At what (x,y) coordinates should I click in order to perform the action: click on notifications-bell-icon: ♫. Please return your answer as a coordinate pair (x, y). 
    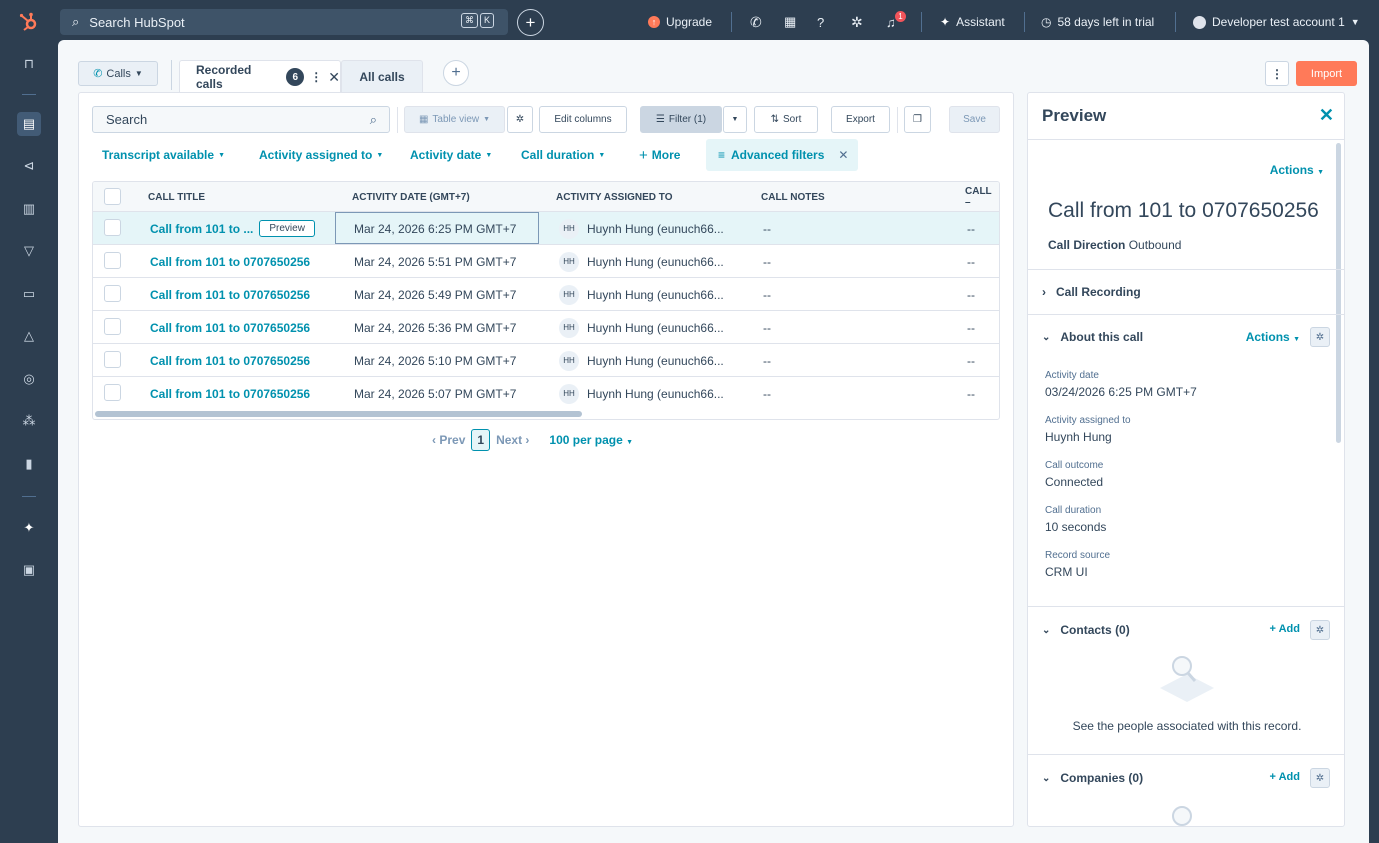
    Looking at the image, I should click on (891, 22).